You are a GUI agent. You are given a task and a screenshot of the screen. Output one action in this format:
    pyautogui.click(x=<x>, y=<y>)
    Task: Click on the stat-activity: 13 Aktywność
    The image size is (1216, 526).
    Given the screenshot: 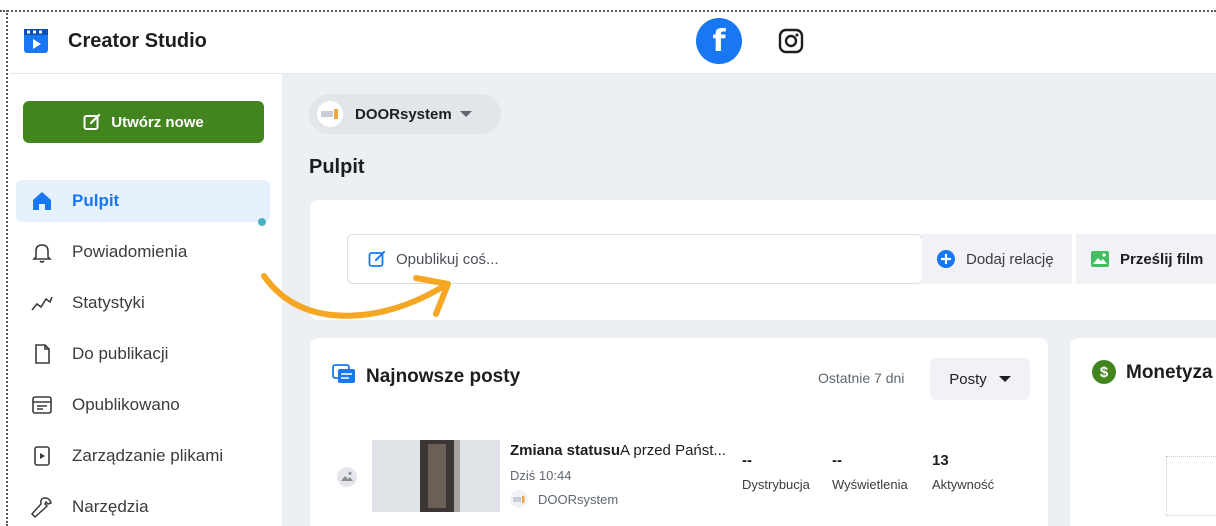 What is the action you would take?
    pyautogui.click(x=963, y=472)
    